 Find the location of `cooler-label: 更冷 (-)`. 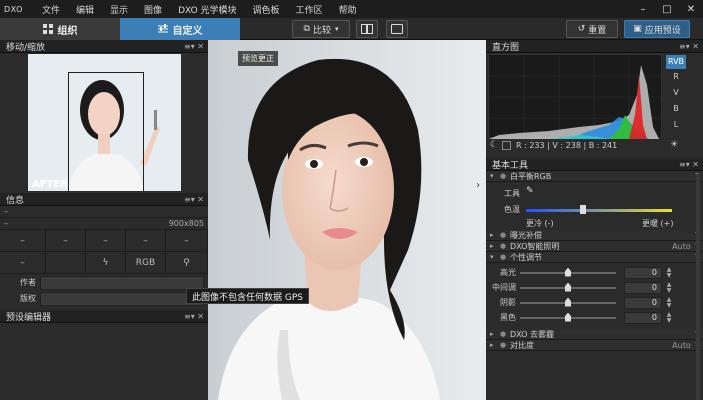

cooler-label: 更冷 (-) is located at coordinates (540, 223).